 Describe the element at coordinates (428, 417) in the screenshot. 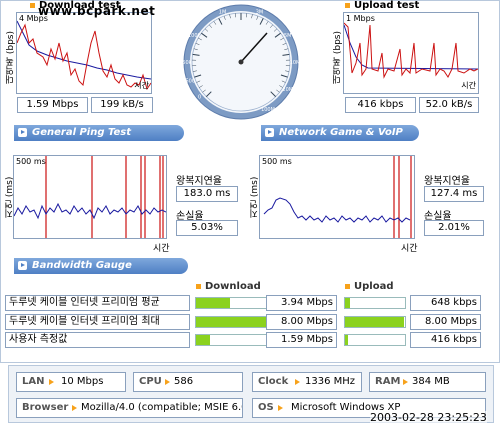

I see `timestamp: 2003-02-28 23:25:23` at that location.